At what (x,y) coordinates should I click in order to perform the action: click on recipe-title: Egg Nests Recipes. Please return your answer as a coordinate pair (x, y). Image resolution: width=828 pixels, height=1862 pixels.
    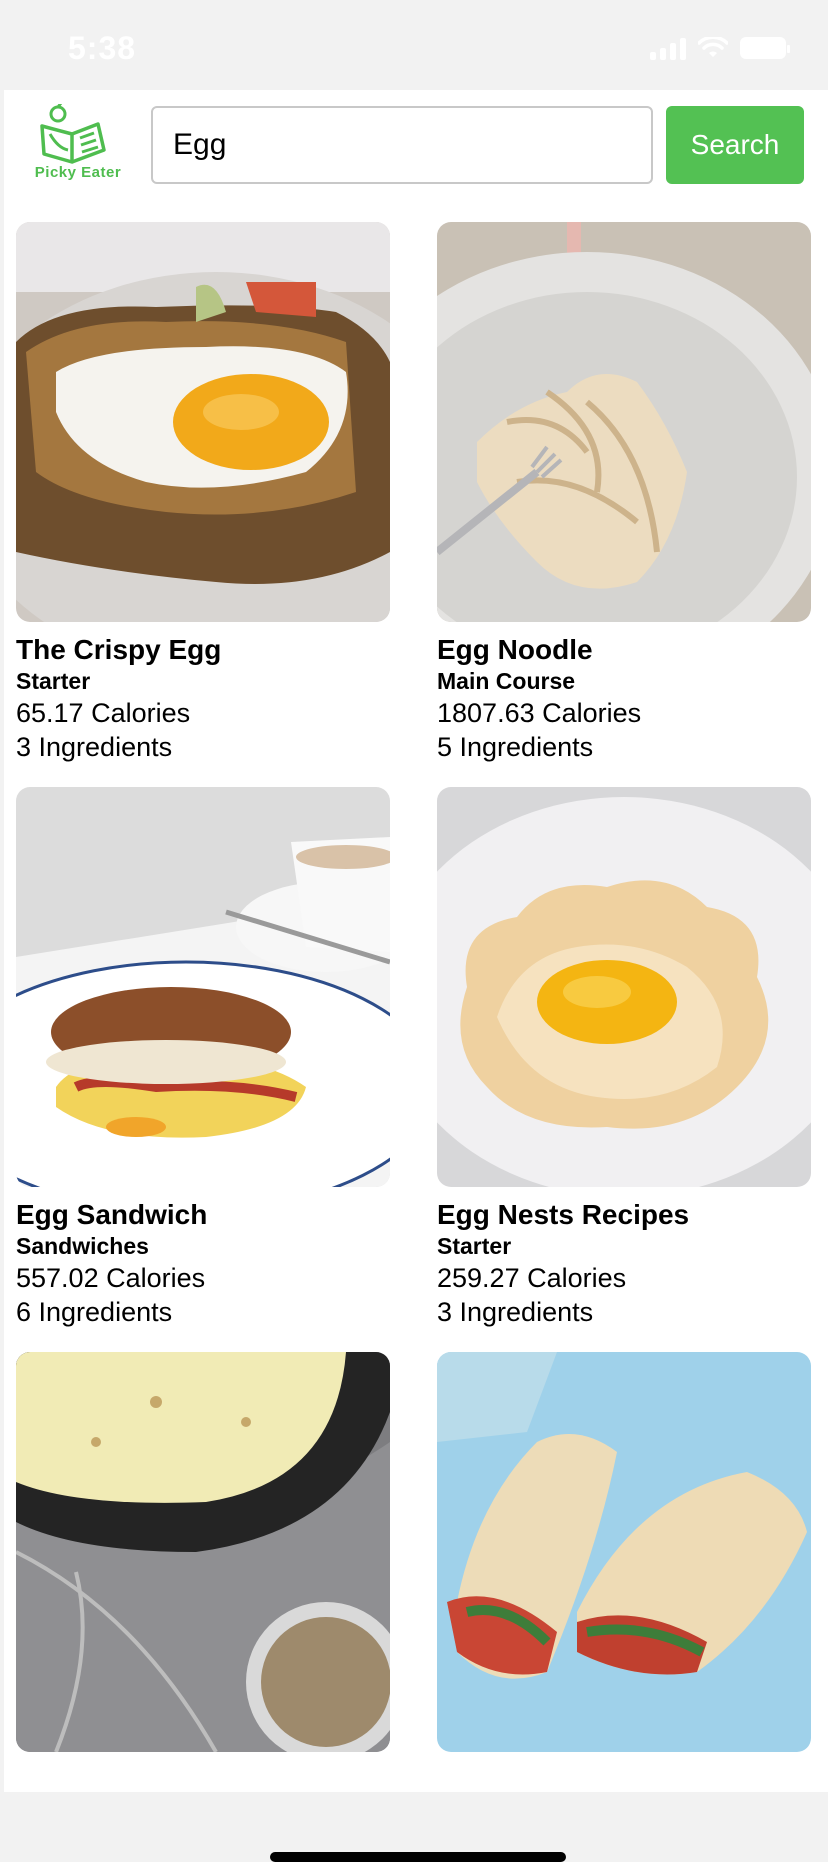
    Looking at the image, I should click on (563, 1214).